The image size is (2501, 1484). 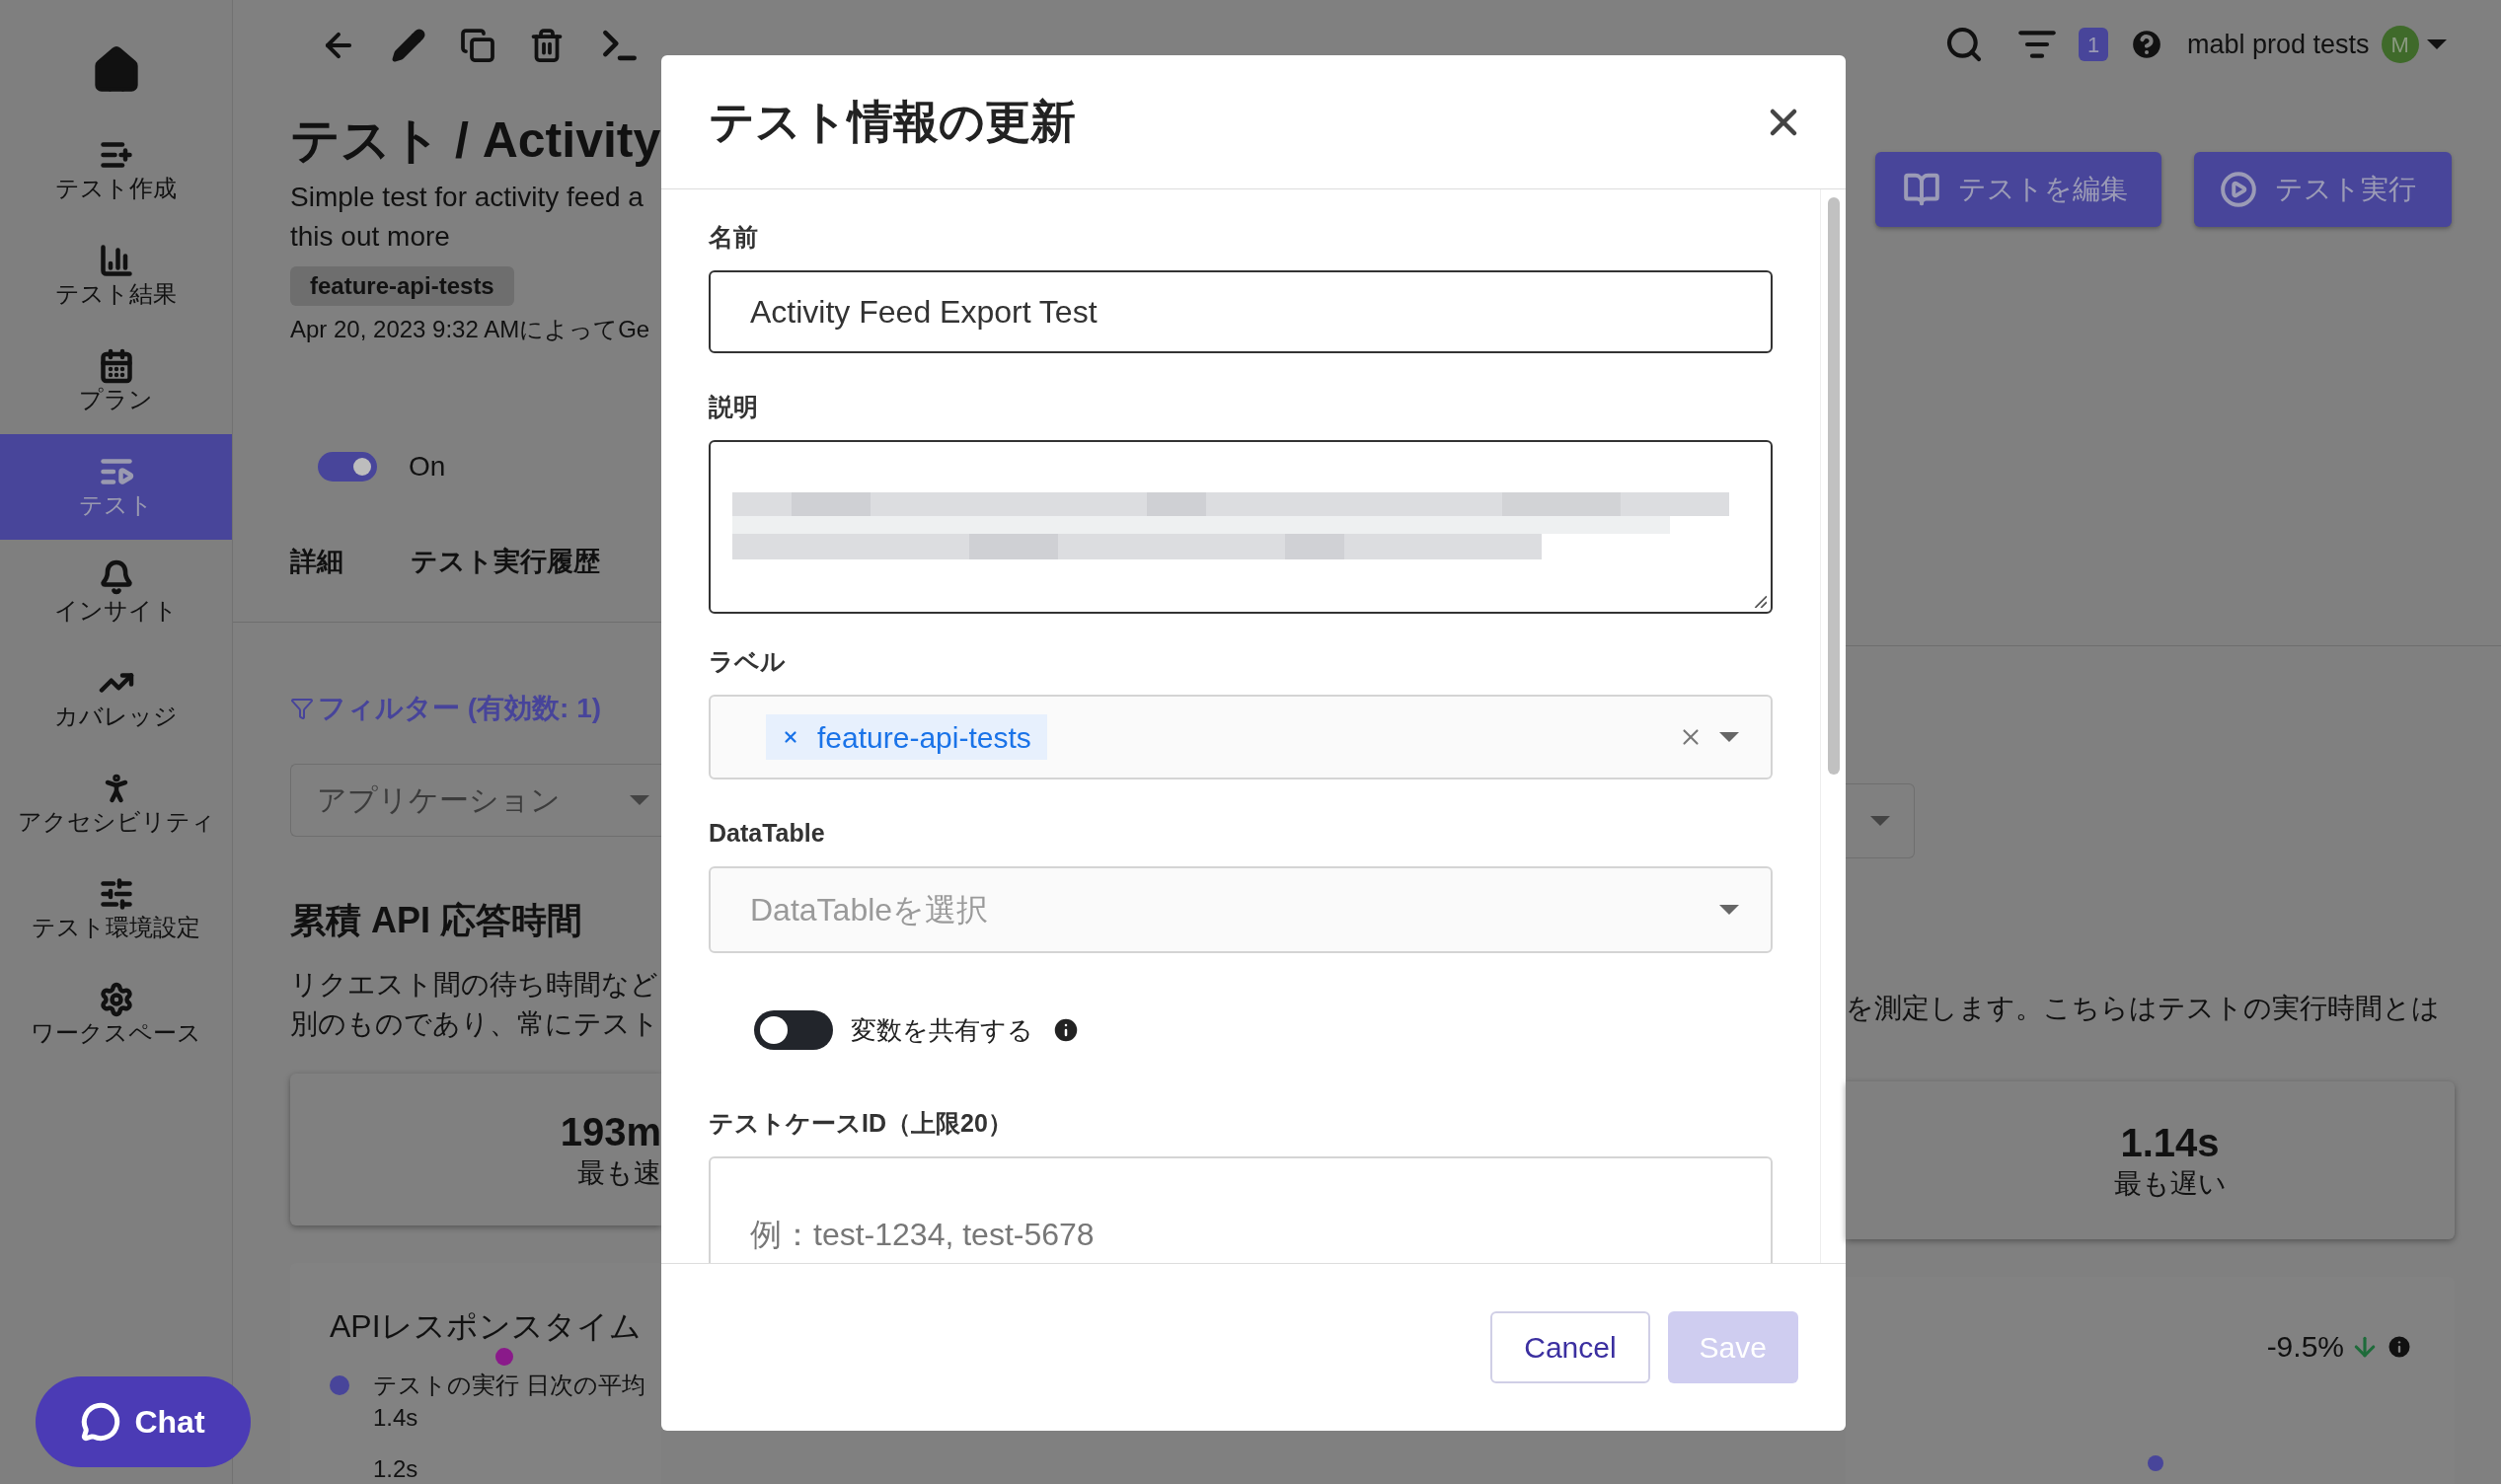 I want to click on stat-value: 193m, so click(x=610, y=1132).